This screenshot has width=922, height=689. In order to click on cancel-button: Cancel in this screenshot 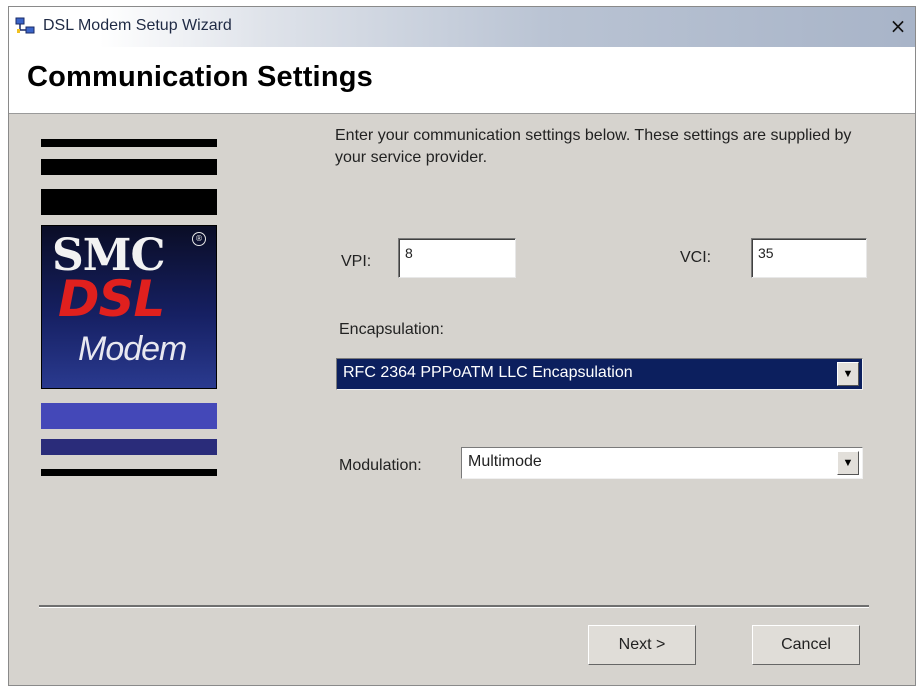, I will do `click(806, 645)`.